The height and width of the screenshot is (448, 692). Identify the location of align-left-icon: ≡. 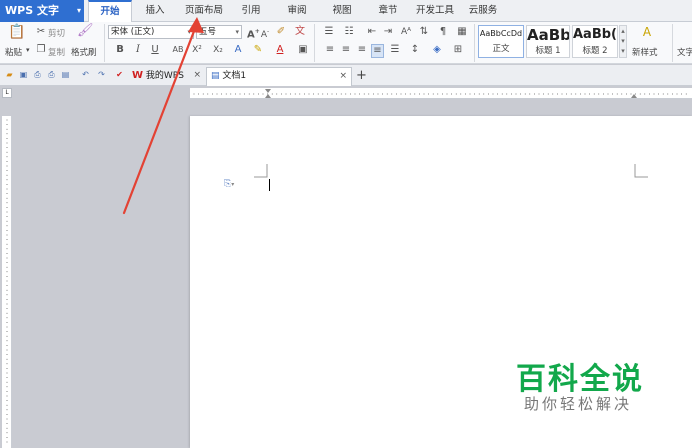
(330, 50).